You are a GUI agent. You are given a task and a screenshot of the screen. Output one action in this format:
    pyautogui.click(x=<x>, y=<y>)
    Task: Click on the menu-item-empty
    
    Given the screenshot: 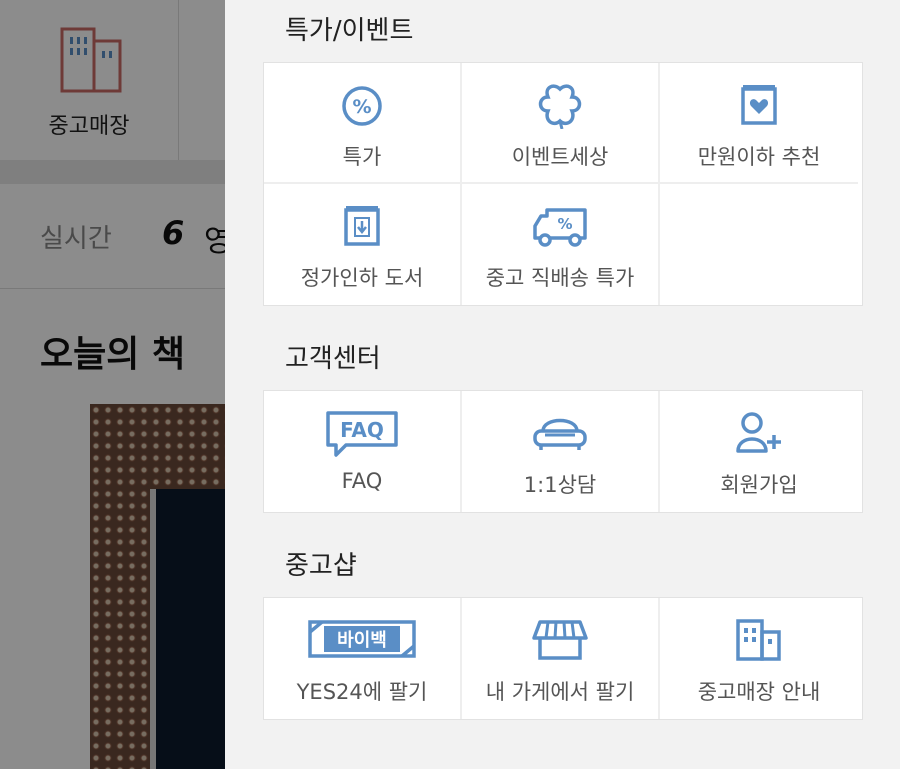 What is the action you would take?
    pyautogui.click(x=759, y=244)
    